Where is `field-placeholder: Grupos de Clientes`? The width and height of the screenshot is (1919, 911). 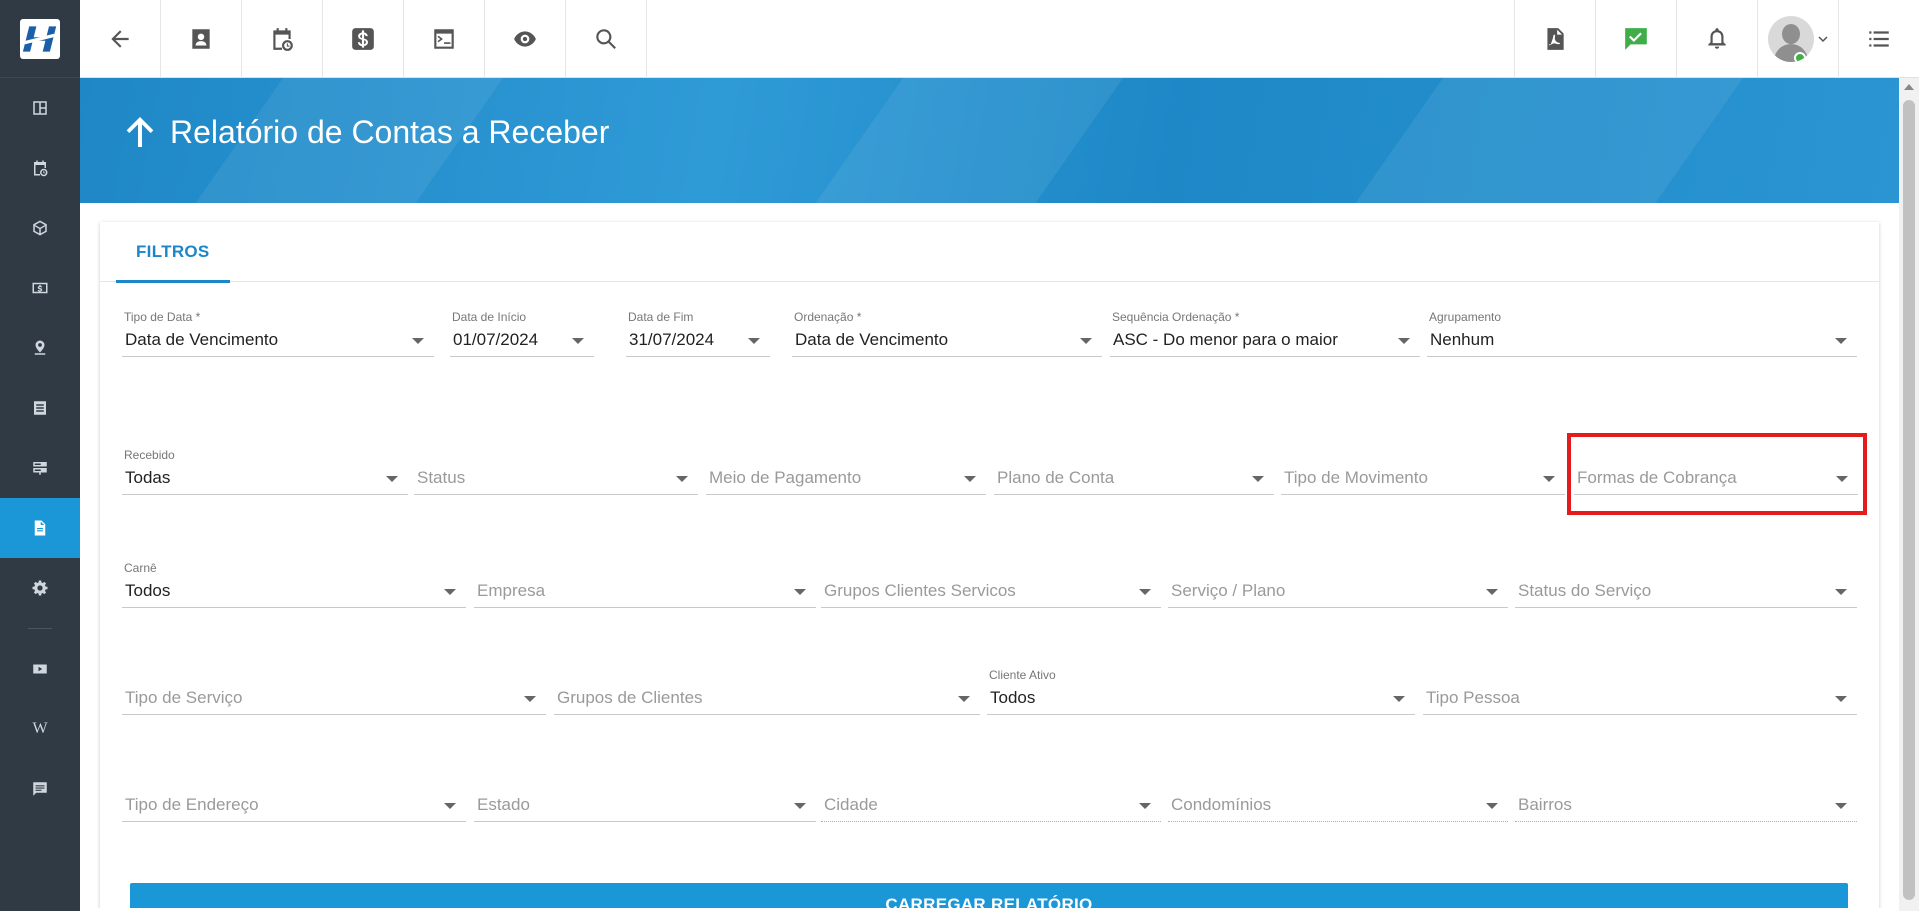 field-placeholder: Grupos de Clientes is located at coordinates (630, 697).